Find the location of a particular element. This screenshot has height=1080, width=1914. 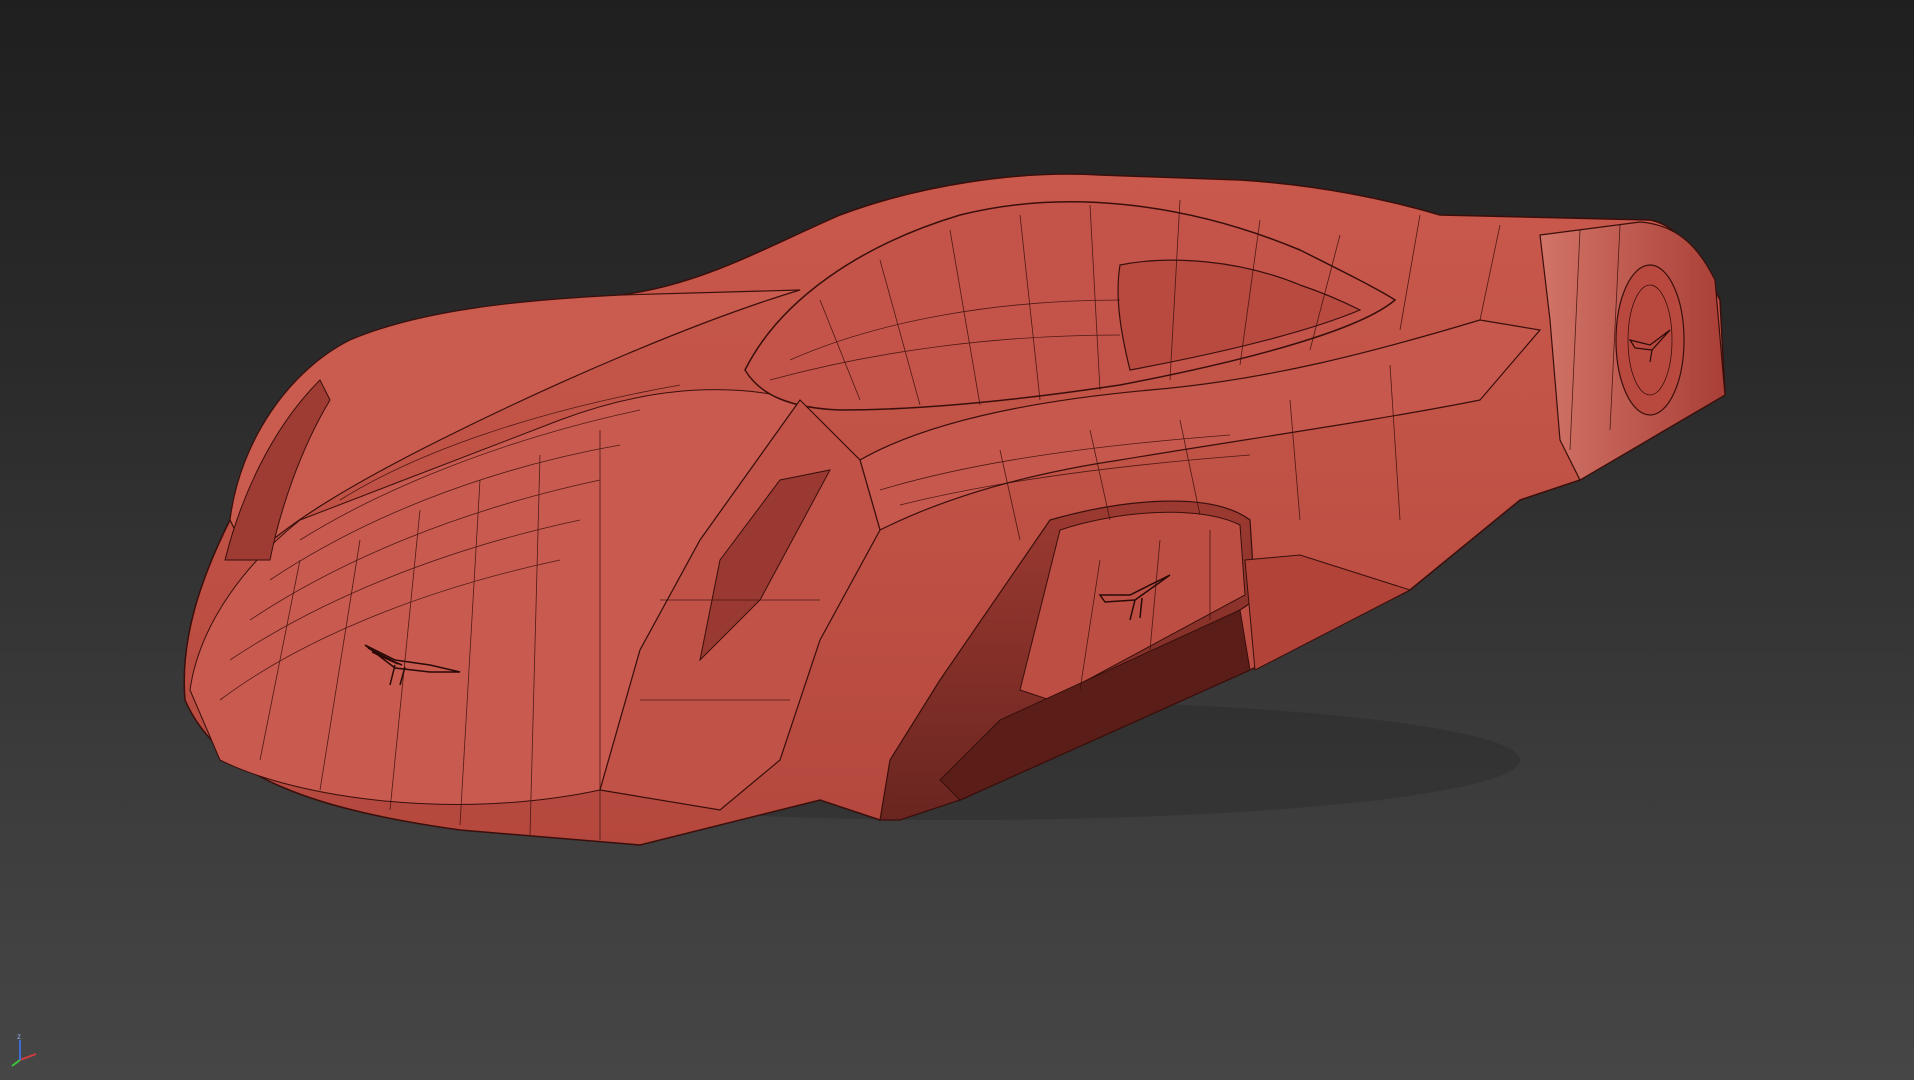

rear-disc is located at coordinates (1650, 340).